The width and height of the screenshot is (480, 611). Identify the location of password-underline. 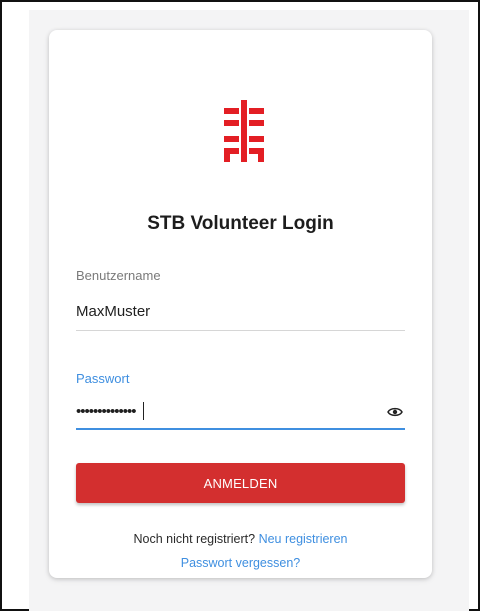
(240, 429).